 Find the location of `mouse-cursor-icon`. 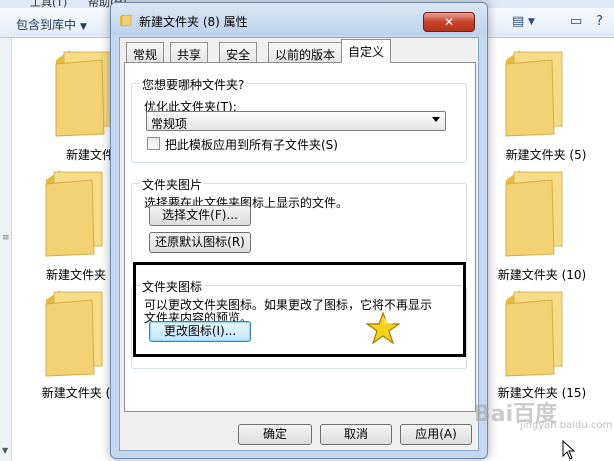

mouse-cursor-icon is located at coordinates (569, 450).